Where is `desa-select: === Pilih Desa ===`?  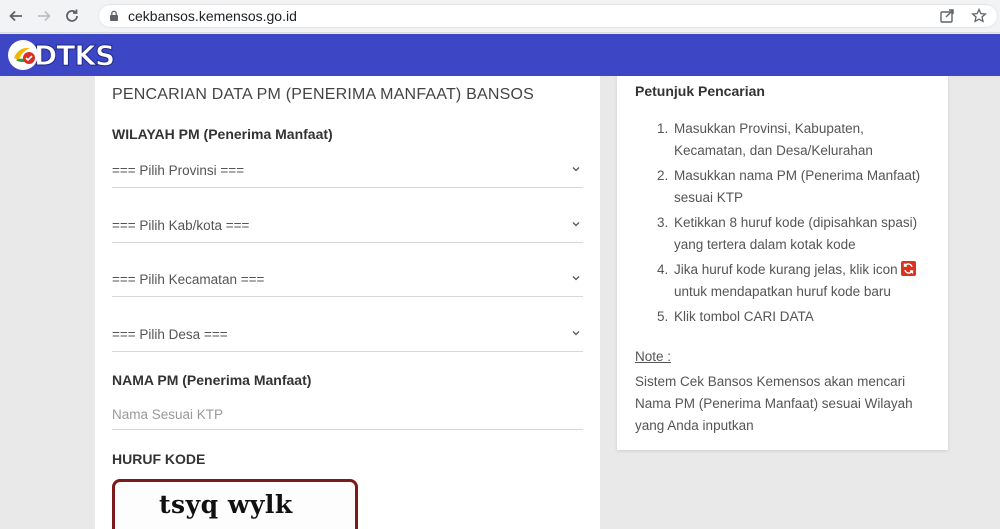 desa-select: === Pilih Desa === is located at coordinates (347, 334).